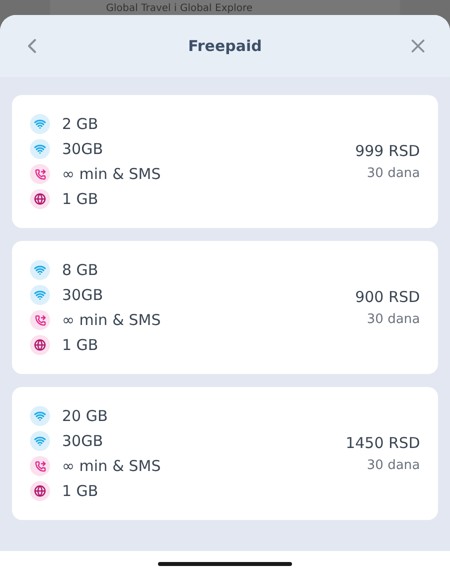  What do you see at coordinates (383, 443) in the screenshot?
I see `plan-price: 1450 RSD` at bounding box center [383, 443].